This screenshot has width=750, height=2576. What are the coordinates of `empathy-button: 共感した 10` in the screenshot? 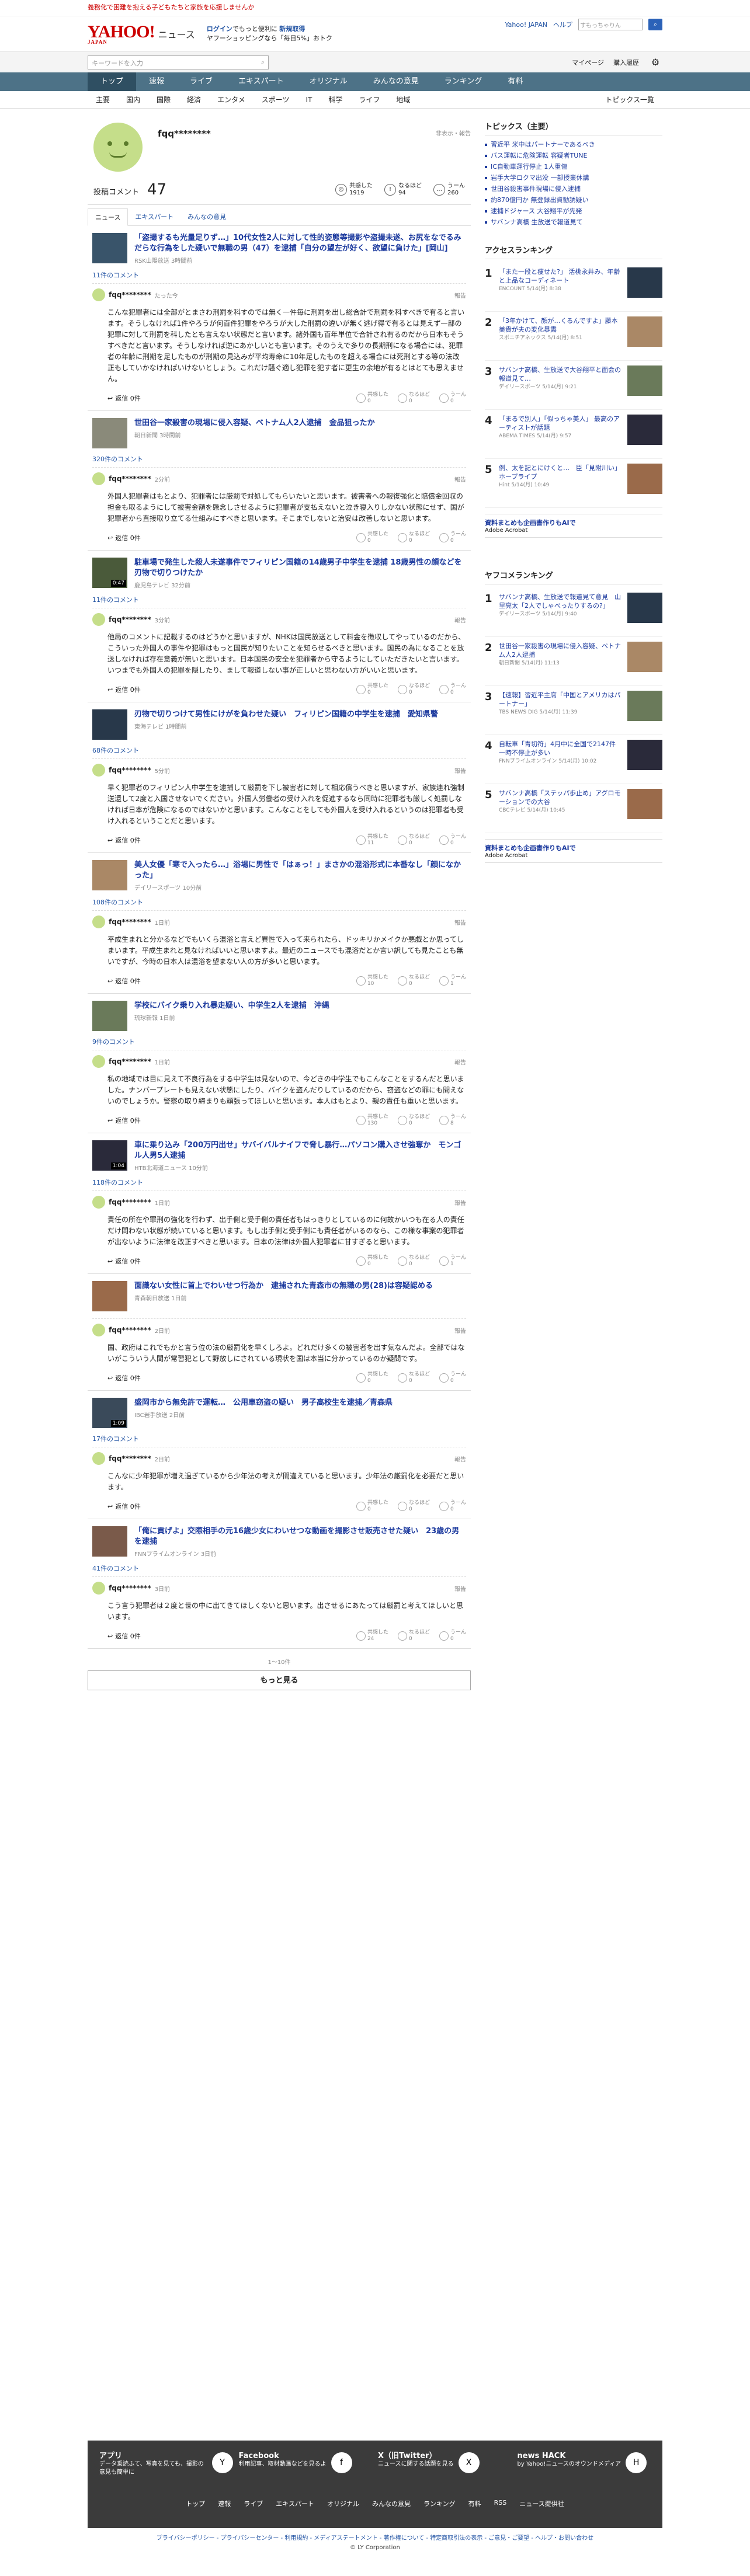 It's located at (372, 980).